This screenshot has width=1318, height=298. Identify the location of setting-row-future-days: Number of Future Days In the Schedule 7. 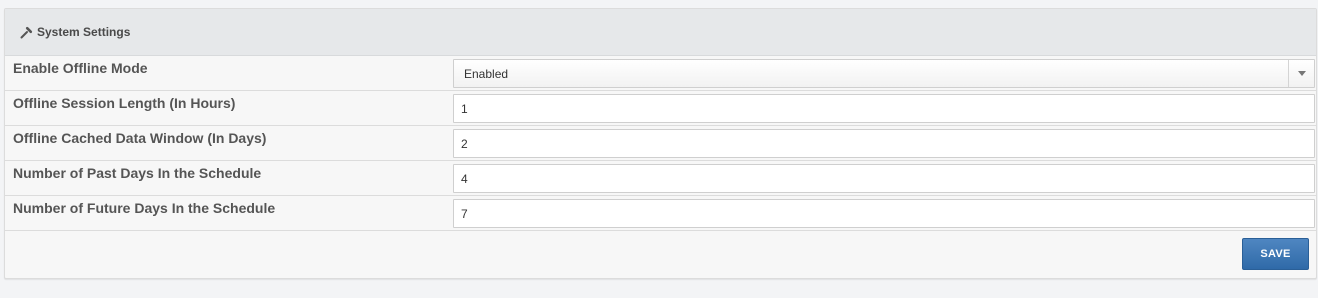
(660, 213).